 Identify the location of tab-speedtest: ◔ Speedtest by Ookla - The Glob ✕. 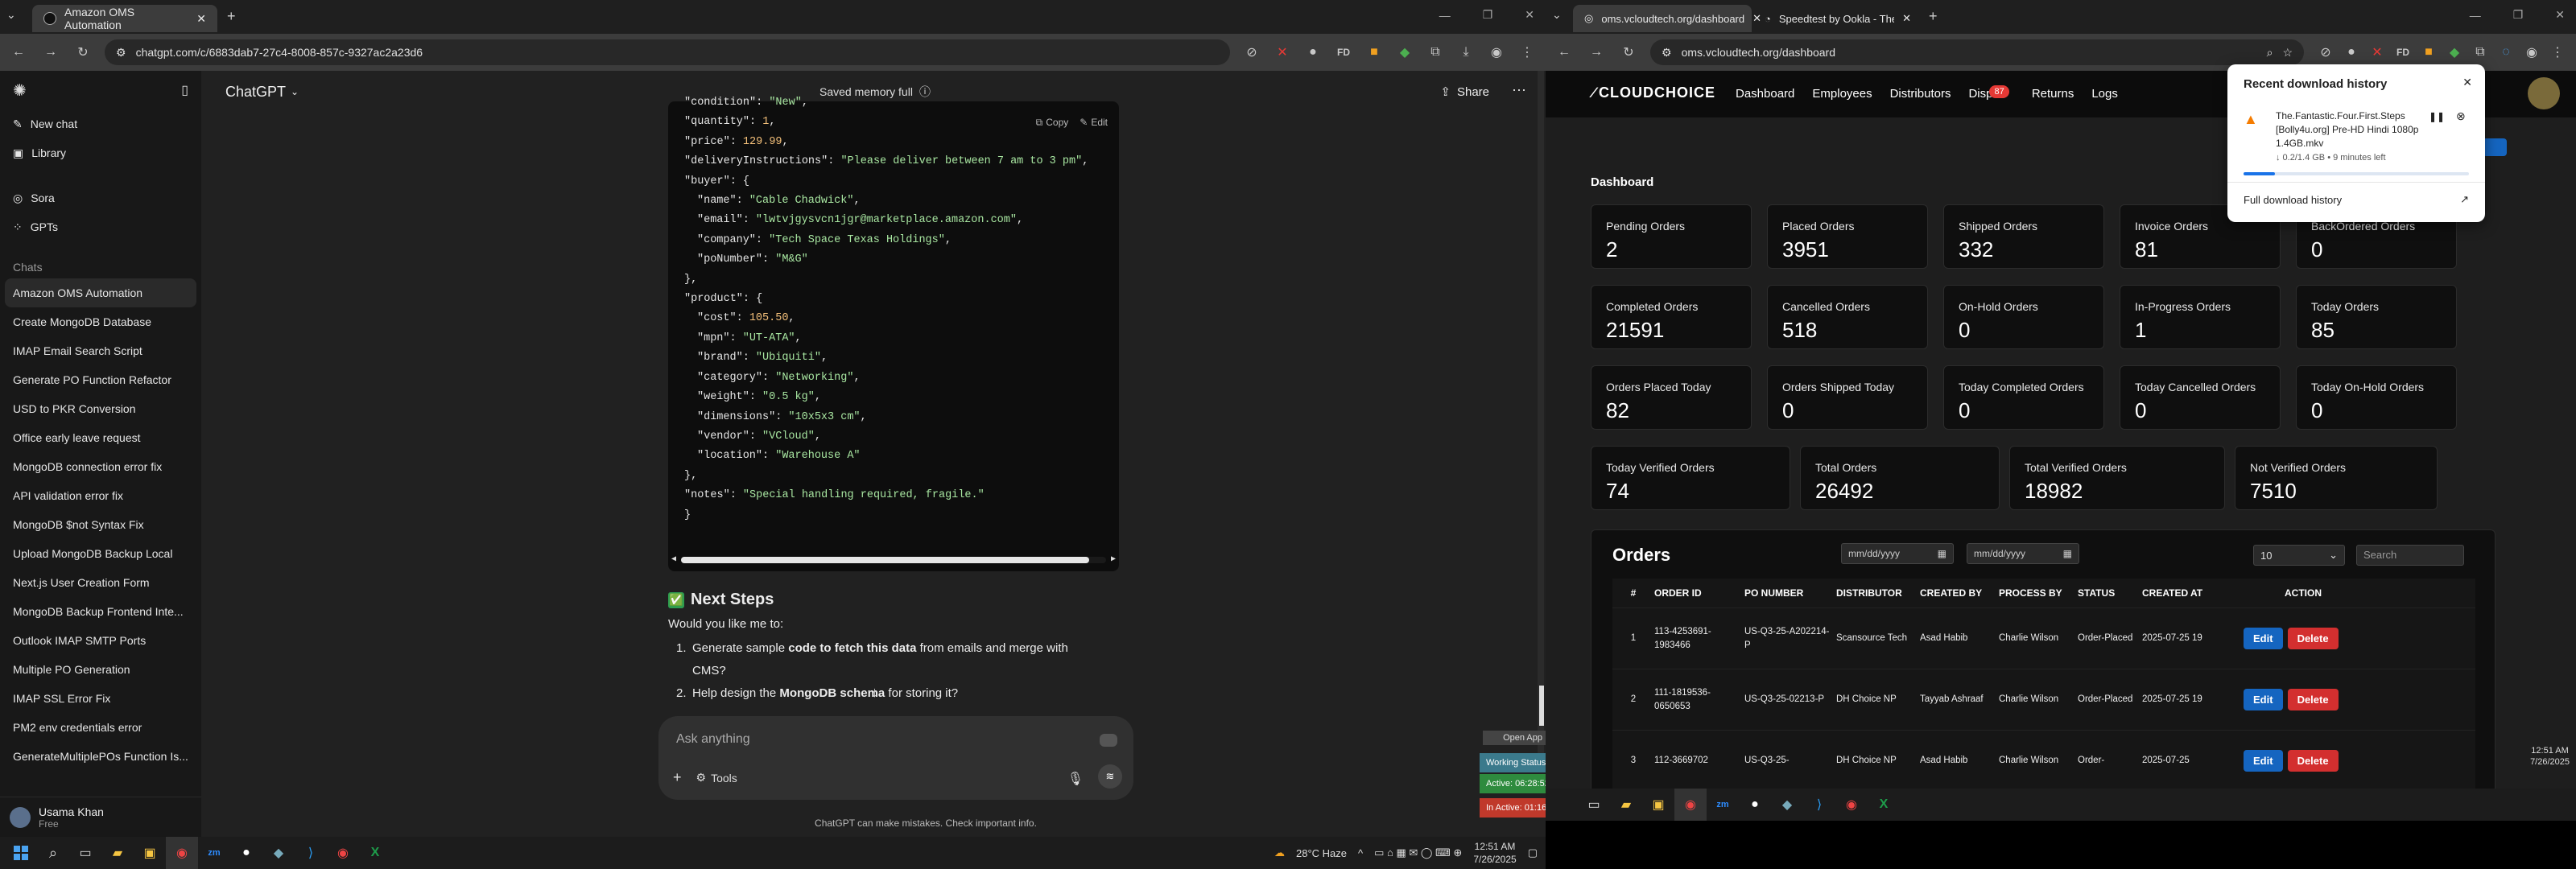
(1837, 18).